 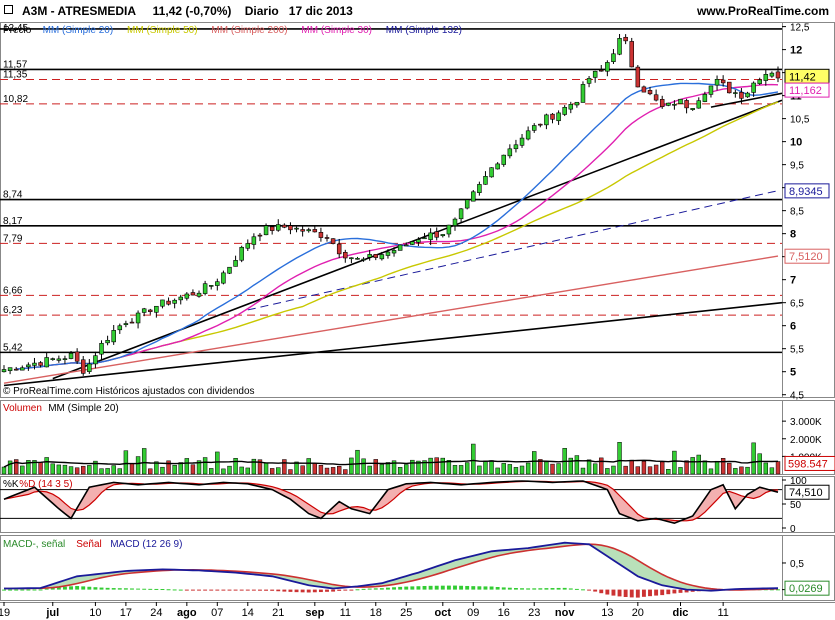 I want to click on price-tick-label: 4,5, so click(x=797, y=396).